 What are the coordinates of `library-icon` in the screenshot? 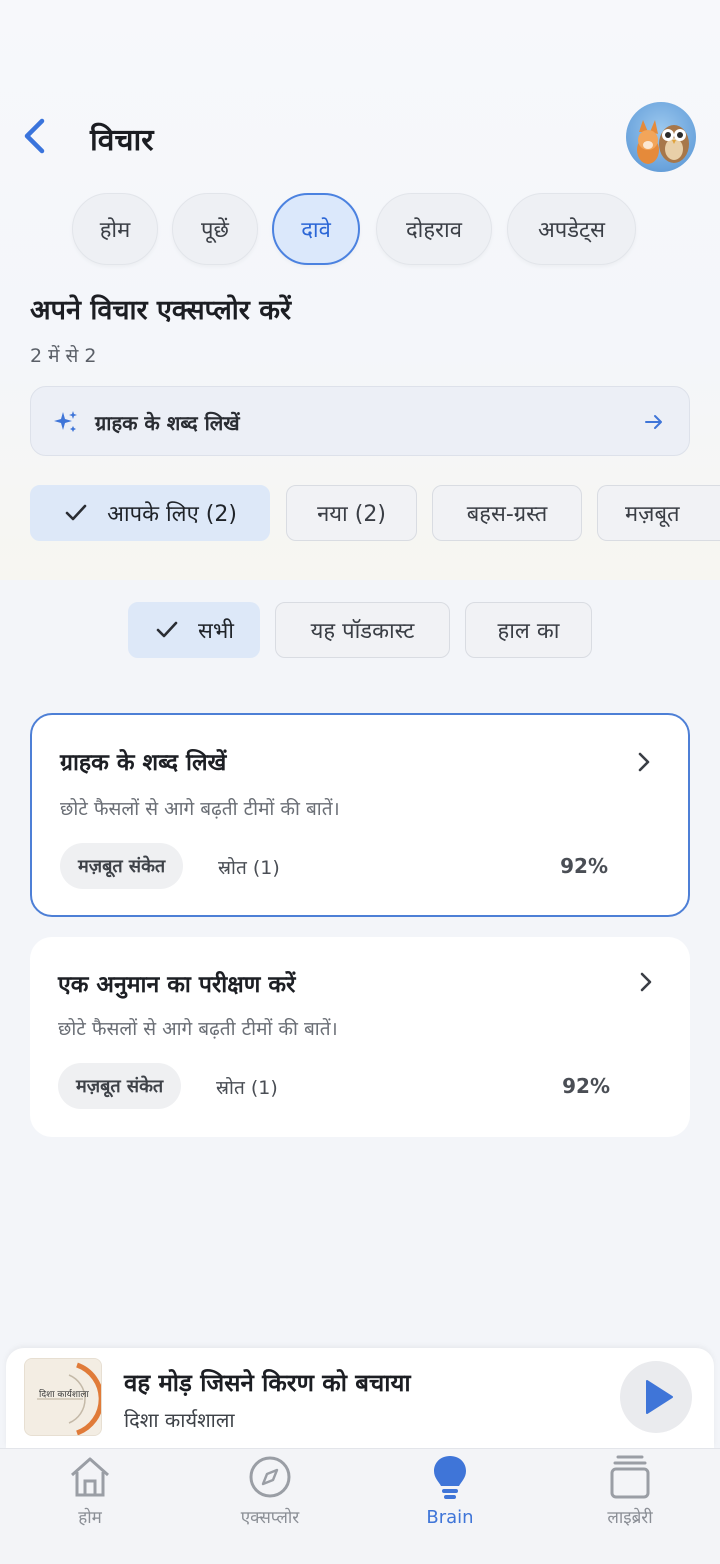 It's located at (630, 1477).